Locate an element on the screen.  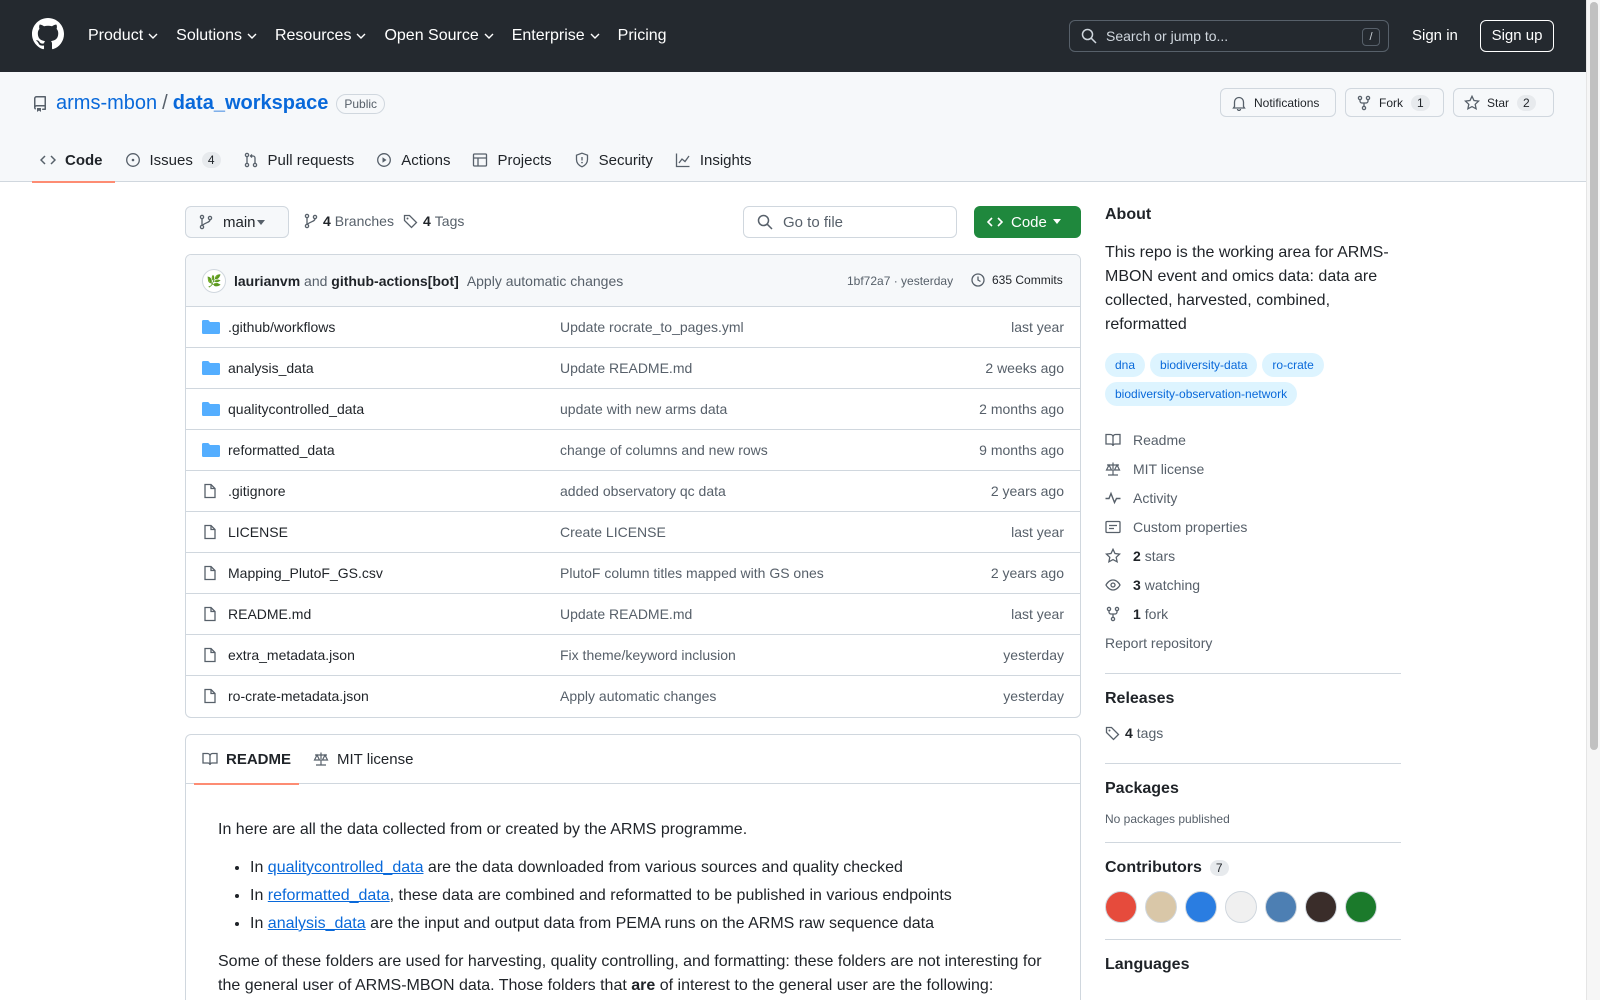
file-name-link: extra_metadata.json is located at coordinates (291, 655).